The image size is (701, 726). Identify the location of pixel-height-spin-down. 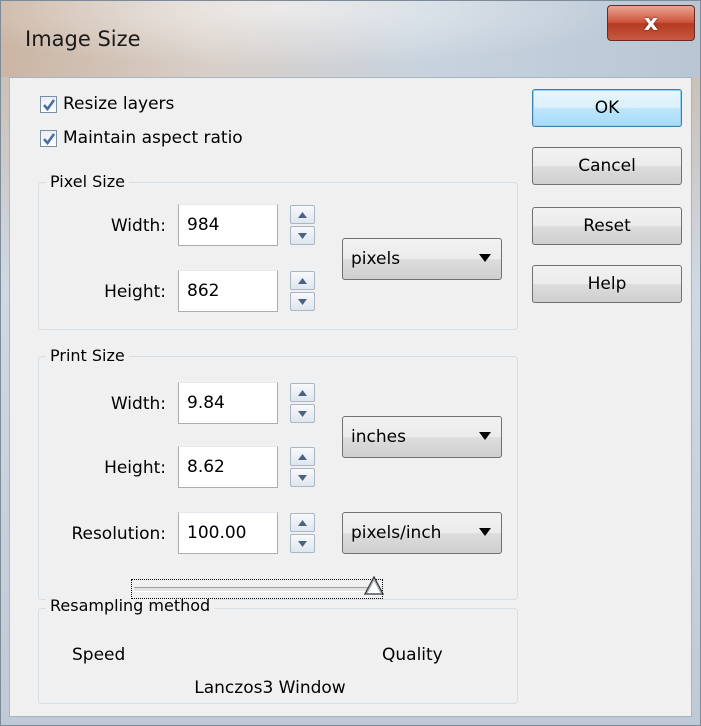
(302, 301).